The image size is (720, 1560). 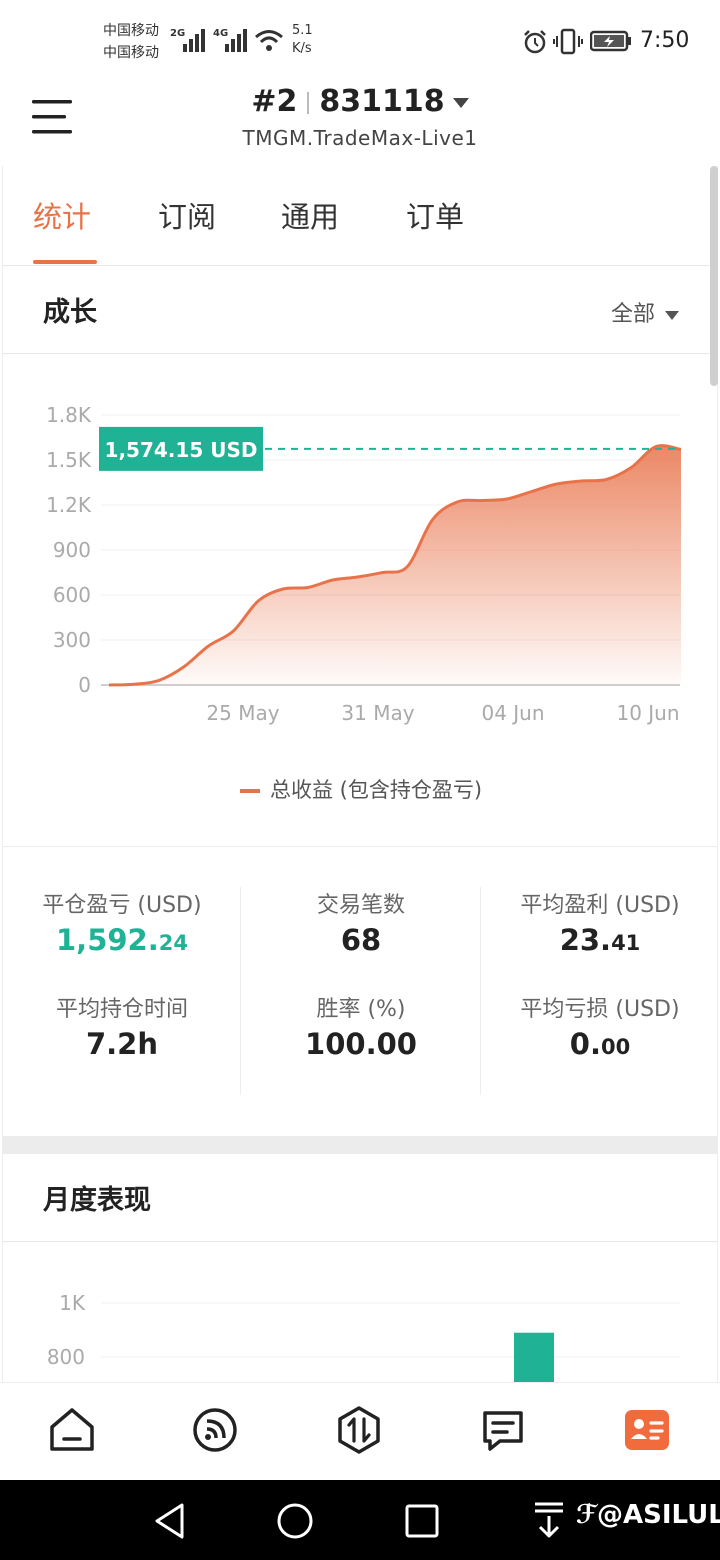 I want to click on stat-label: 平均盈利 (USD), so click(x=600, y=905).